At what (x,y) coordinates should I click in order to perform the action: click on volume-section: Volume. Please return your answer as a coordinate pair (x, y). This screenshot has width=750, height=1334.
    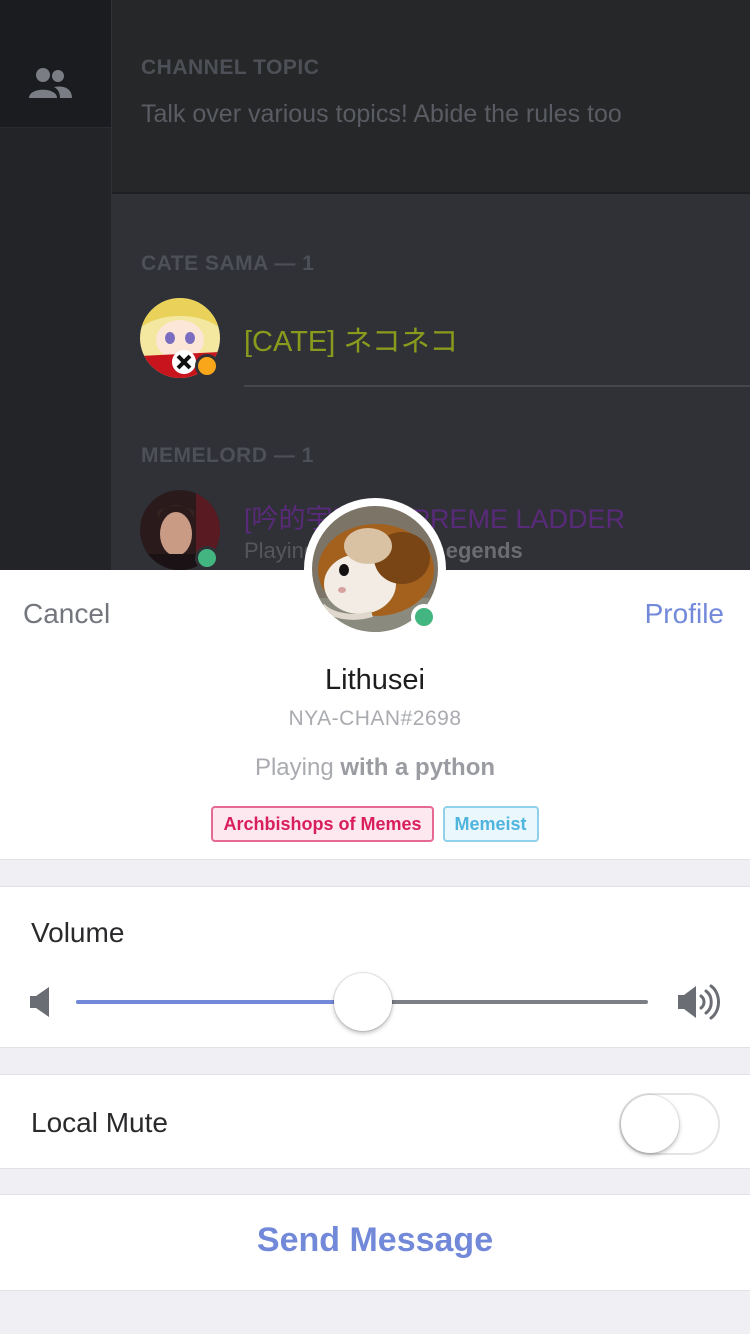
    Looking at the image, I should click on (375, 967).